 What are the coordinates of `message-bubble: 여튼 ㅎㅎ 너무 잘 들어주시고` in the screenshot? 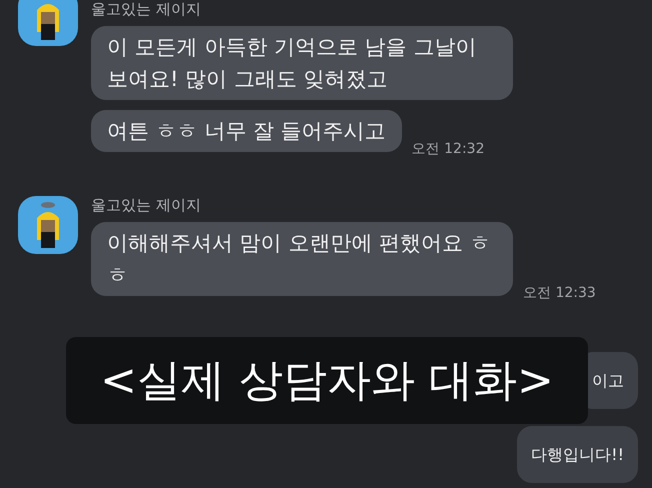 It's located at (246, 131).